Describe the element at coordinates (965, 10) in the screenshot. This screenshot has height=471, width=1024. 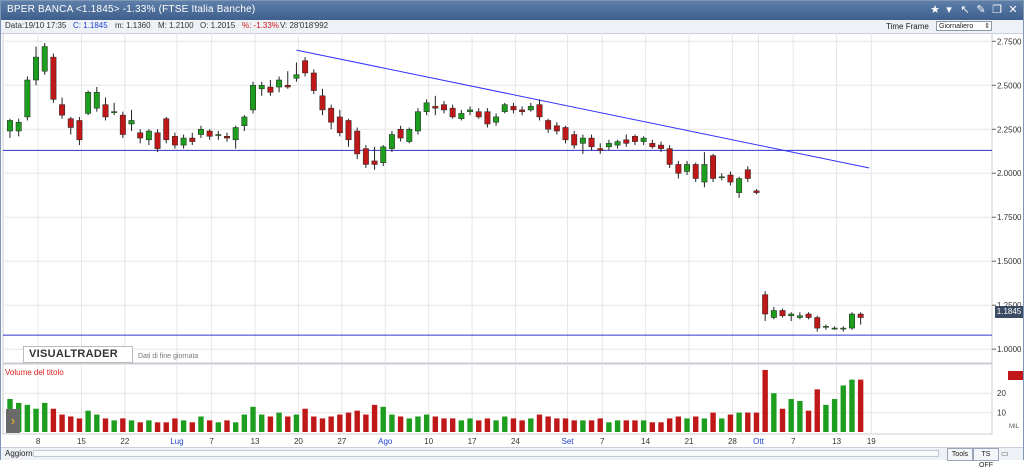
I see `pin-icon: ↖` at that location.